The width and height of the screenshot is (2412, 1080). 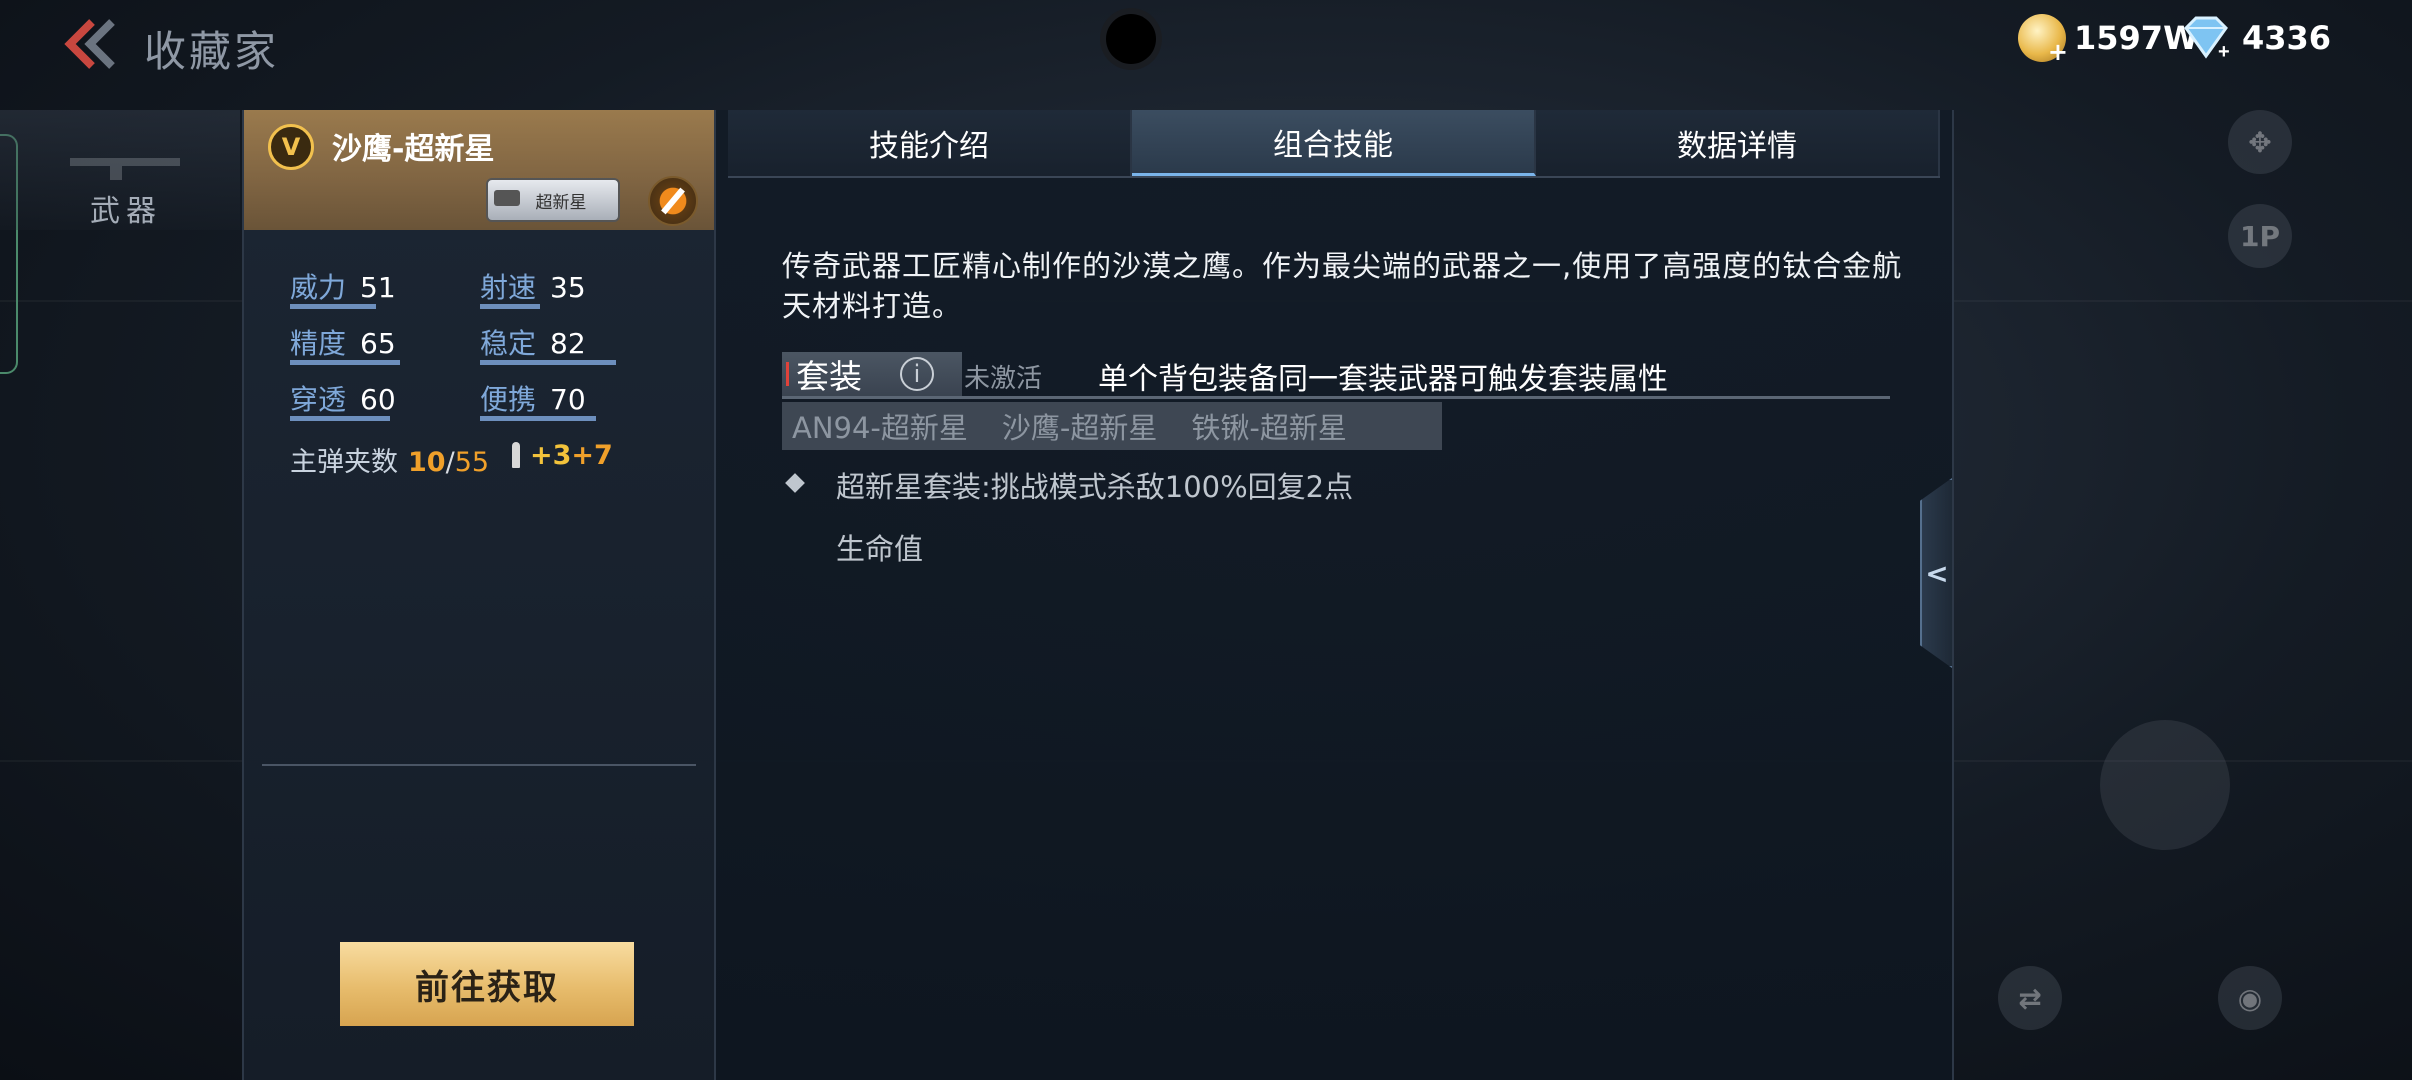 I want to click on set-members: AN94-超新星 沙鹰-超新星 铁锹-超新星, so click(x=1112, y=426).